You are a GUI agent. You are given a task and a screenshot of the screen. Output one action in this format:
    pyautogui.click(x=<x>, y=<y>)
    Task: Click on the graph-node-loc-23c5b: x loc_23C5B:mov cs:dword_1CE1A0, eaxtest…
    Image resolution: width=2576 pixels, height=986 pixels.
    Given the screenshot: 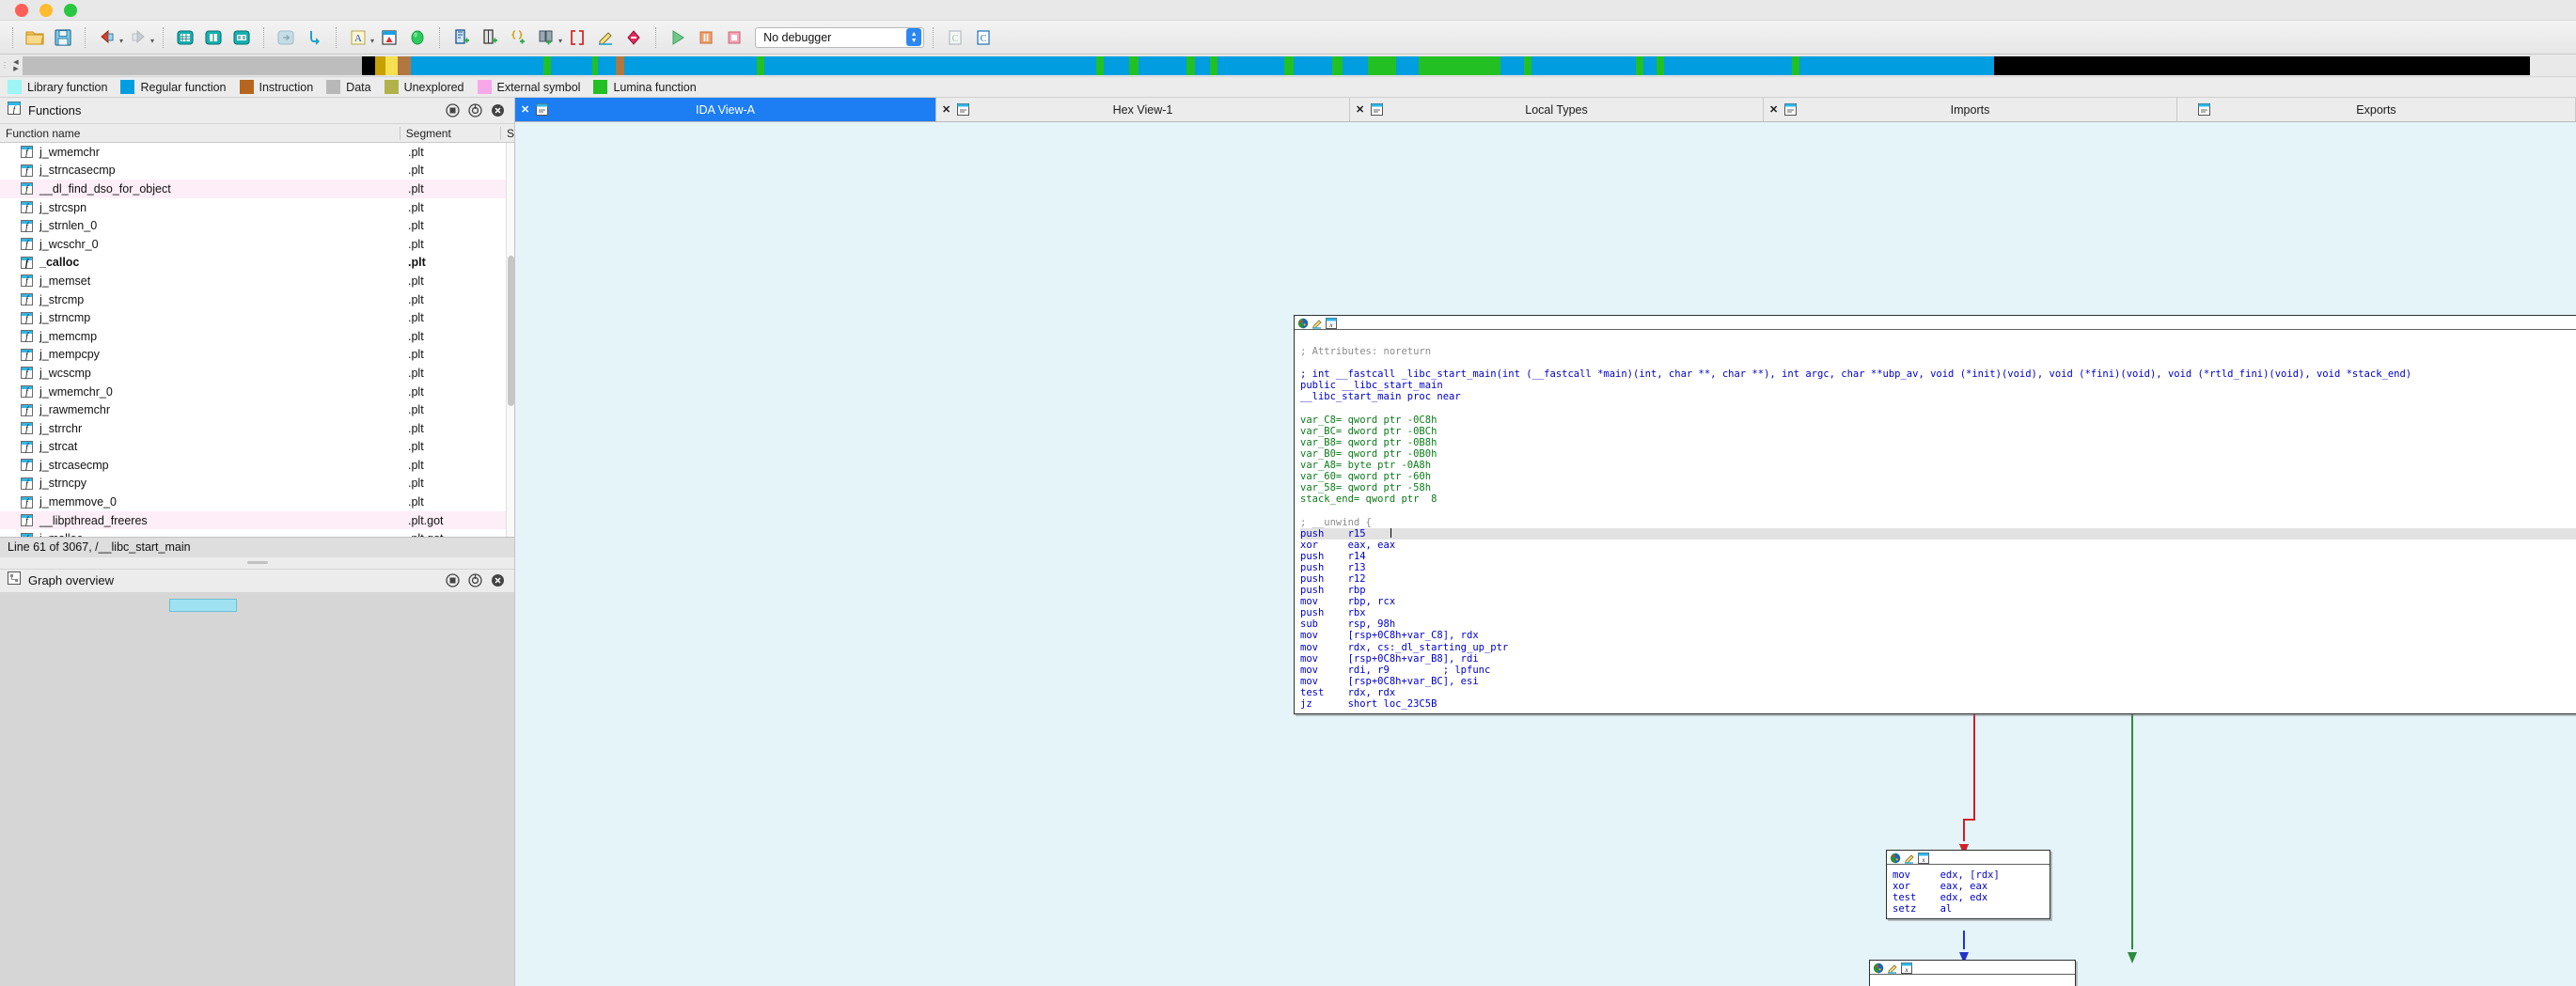 What is the action you would take?
    pyautogui.click(x=1972, y=973)
    